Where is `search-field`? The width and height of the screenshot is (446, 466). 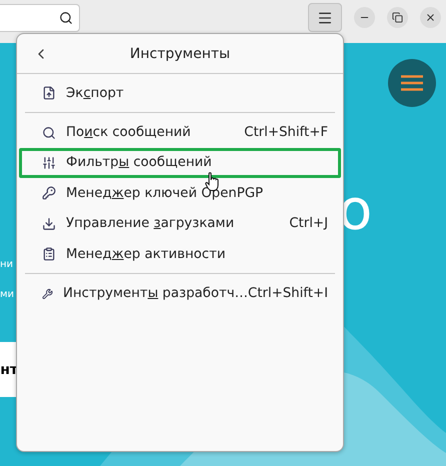 search-field is located at coordinates (40, 18).